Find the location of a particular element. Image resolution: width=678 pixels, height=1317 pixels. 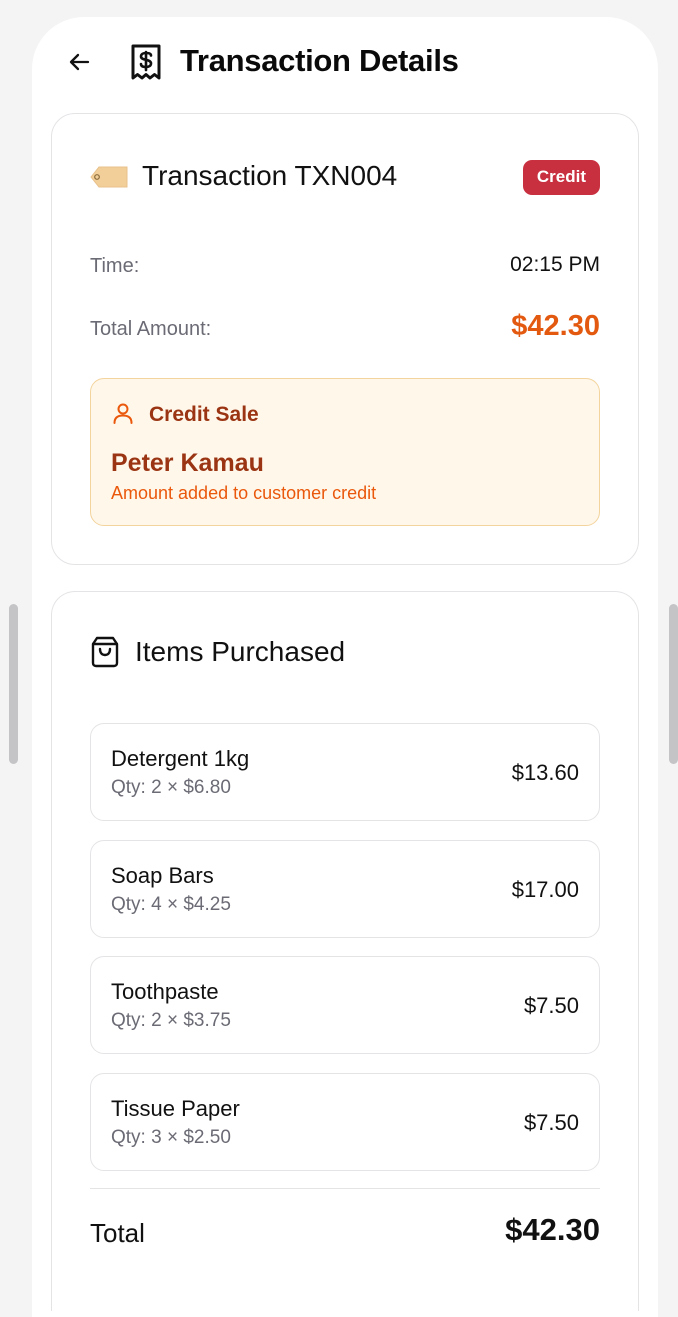

item-quantity: Qty: 3 × $2.50 is located at coordinates (171, 1137).